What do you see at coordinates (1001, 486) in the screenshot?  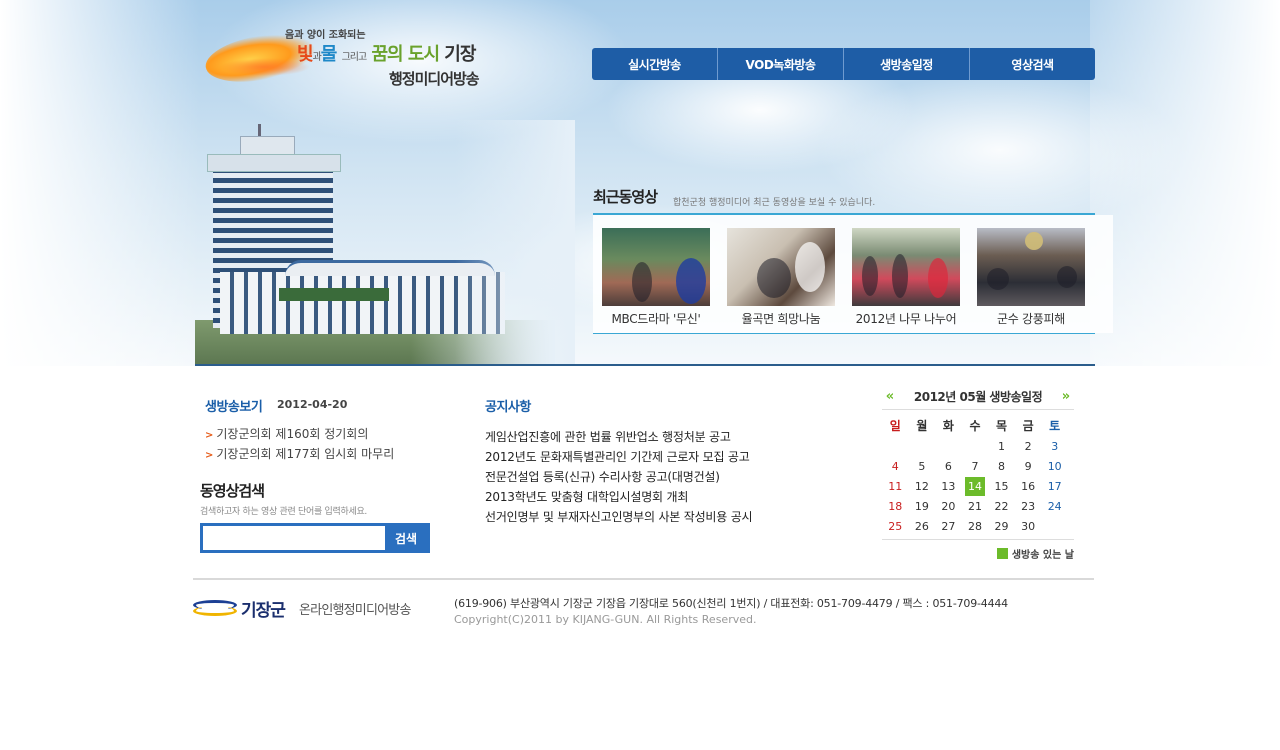 I see `calendar-day: 15` at bounding box center [1001, 486].